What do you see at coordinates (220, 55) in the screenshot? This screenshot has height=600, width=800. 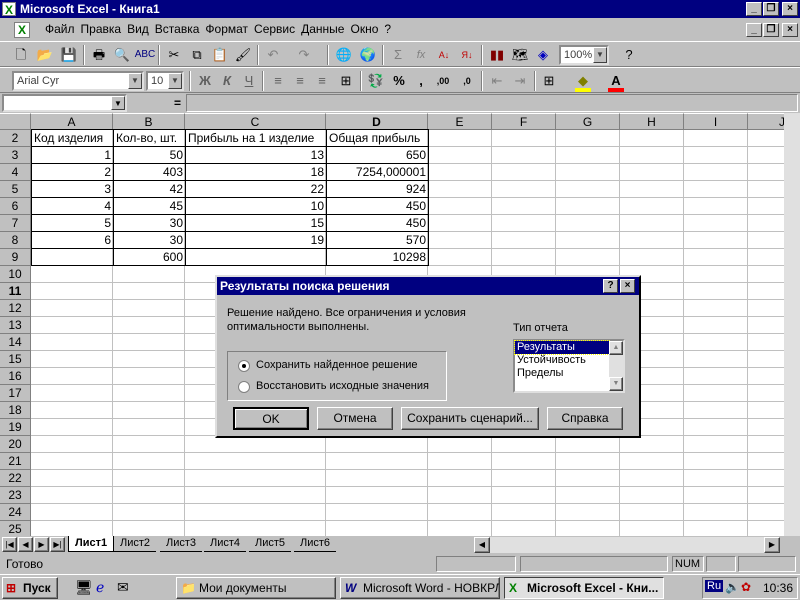 I see `paste-icon: 📋` at bounding box center [220, 55].